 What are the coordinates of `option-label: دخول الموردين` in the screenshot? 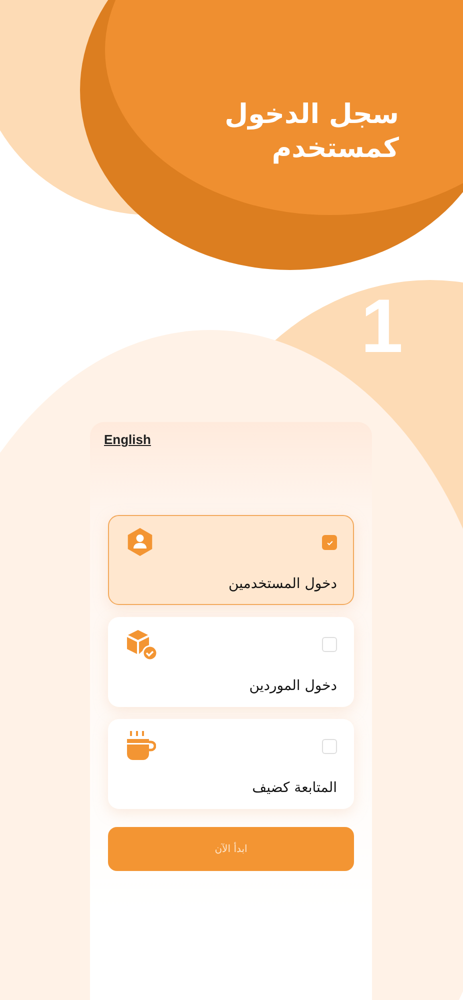 It's located at (293, 686).